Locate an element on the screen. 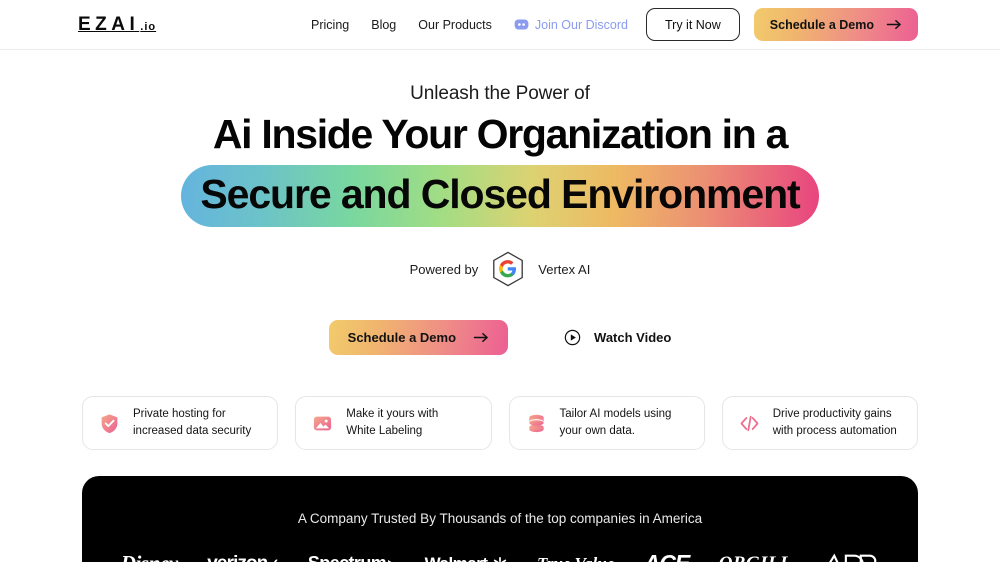 This screenshot has width=1000, height=562. feature-card-text: Tailor AI models using your own data. is located at coordinates (616, 422).